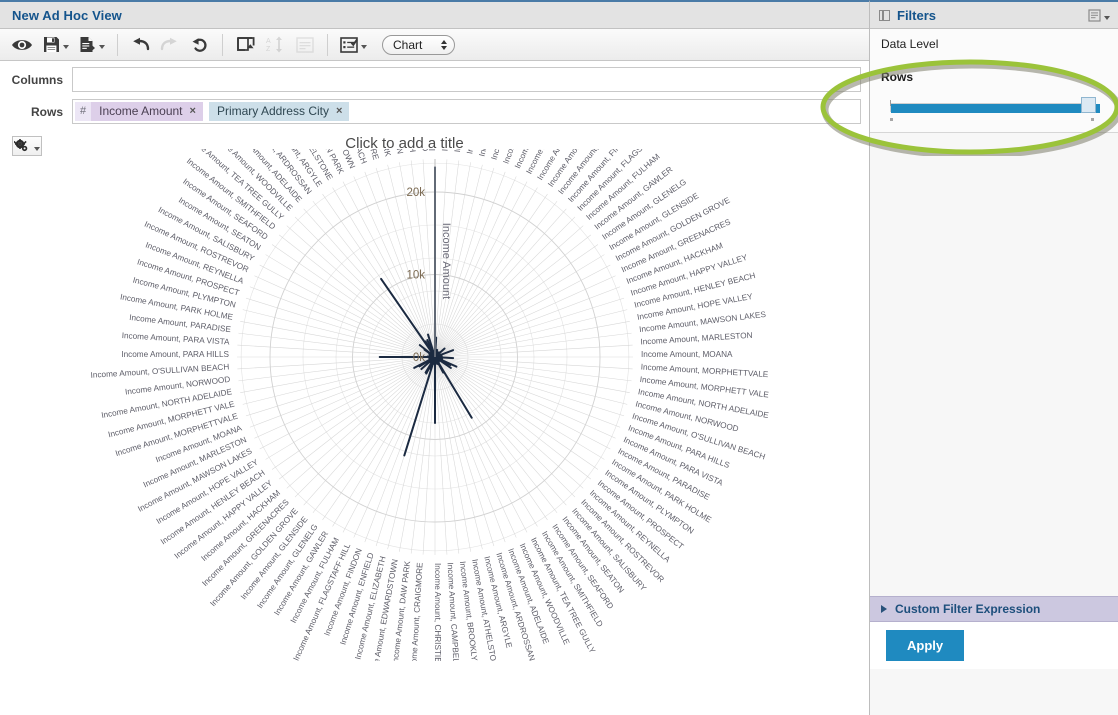 The width and height of the screenshot is (1118, 715). I want to click on redo-icon, so click(170, 45).